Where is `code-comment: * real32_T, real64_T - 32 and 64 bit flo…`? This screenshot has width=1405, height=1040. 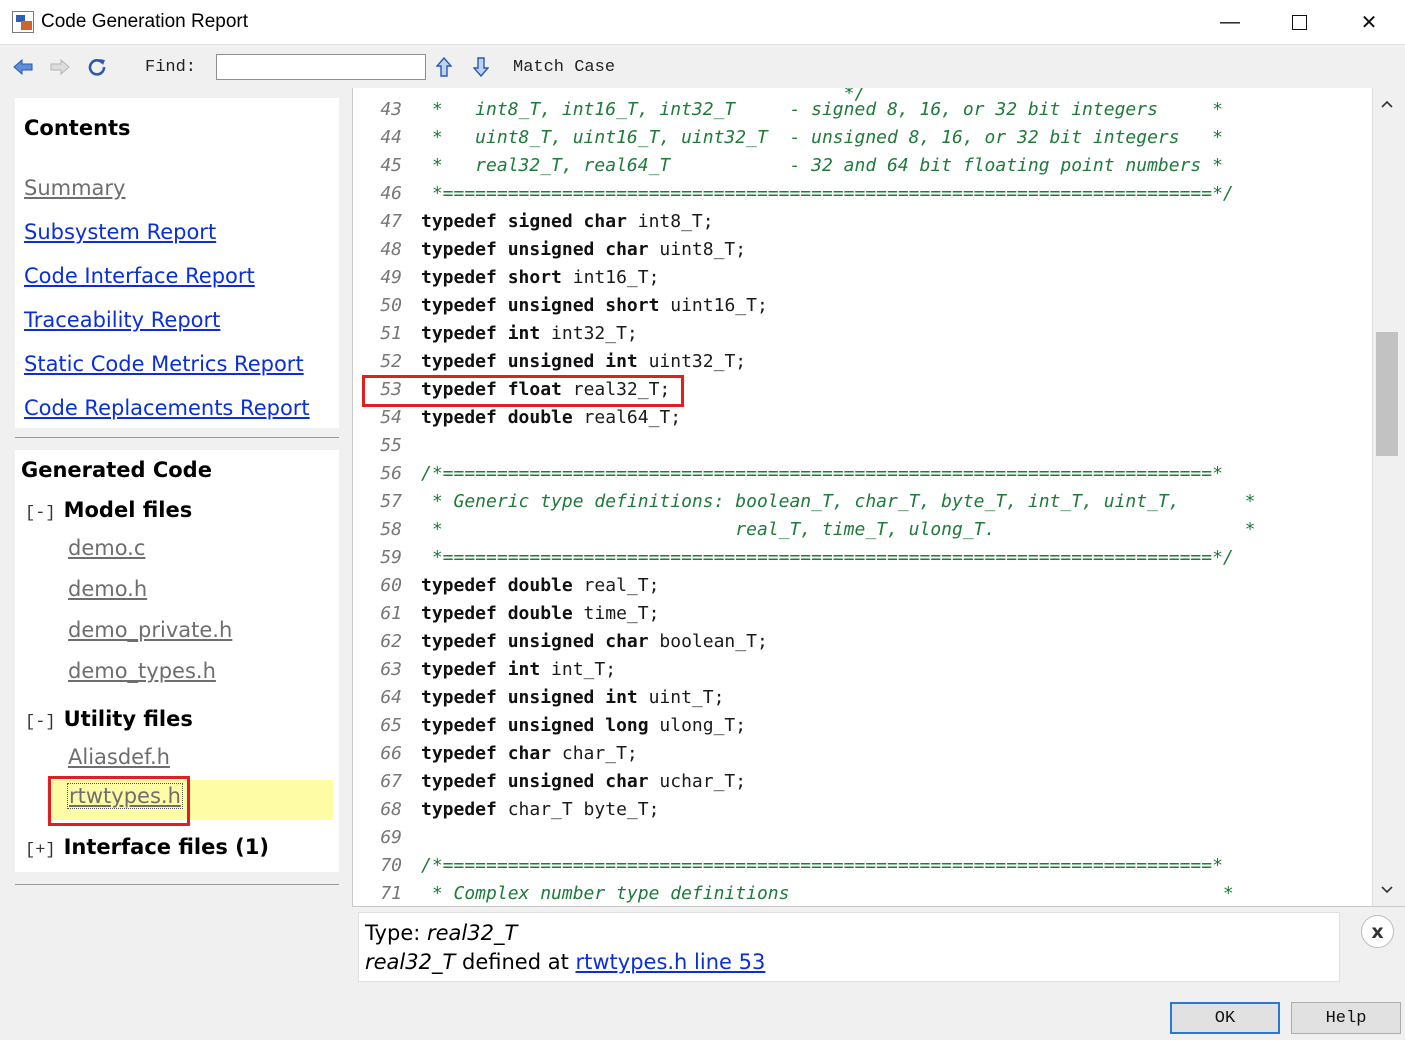
code-comment: * real32_T, real64_T - 32 and 64 bit flo… is located at coordinates (822, 166).